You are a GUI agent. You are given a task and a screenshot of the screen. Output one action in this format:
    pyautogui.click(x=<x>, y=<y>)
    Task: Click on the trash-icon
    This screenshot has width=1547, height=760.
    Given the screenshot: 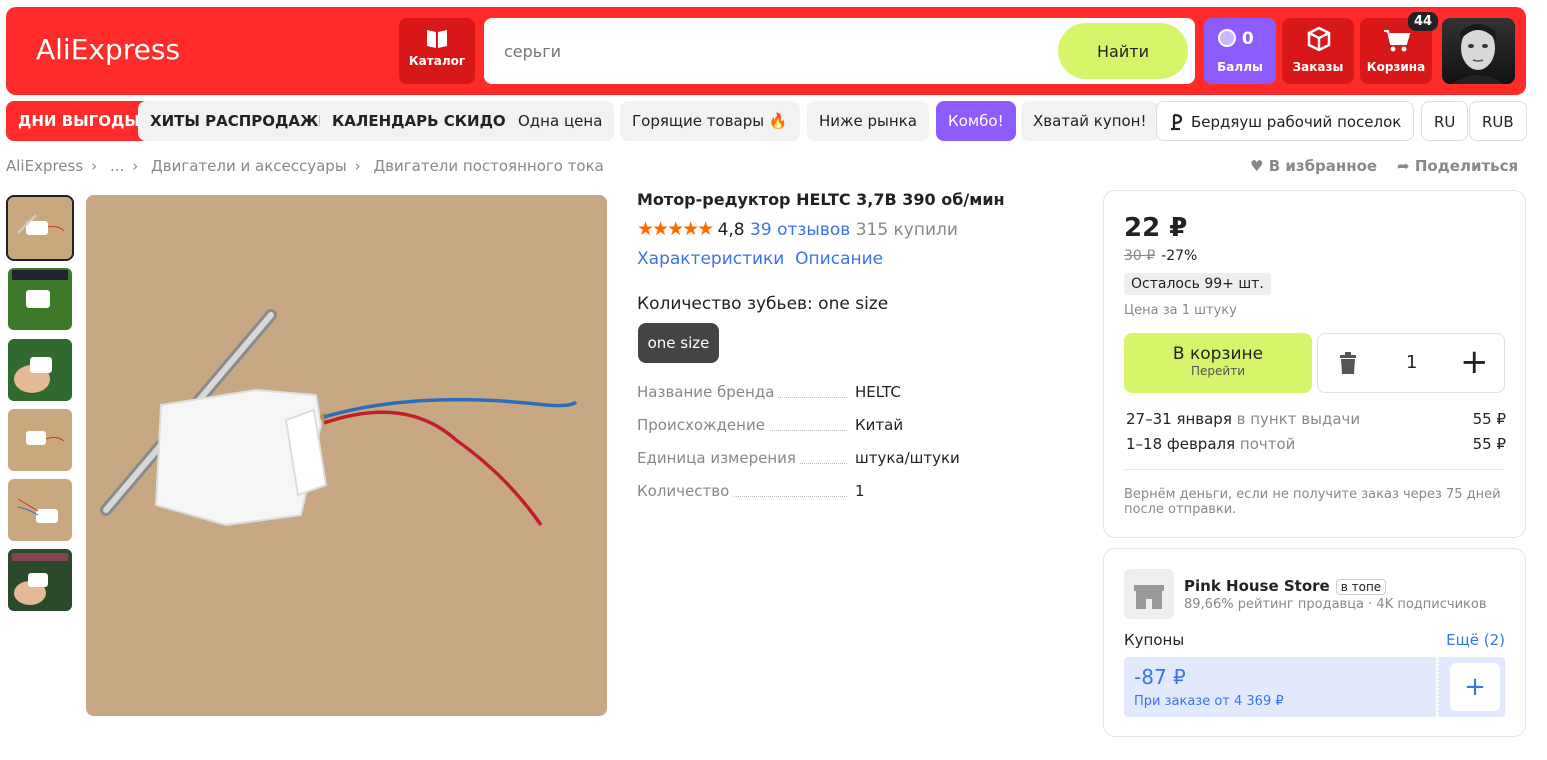 What is the action you would take?
    pyautogui.click(x=1348, y=363)
    